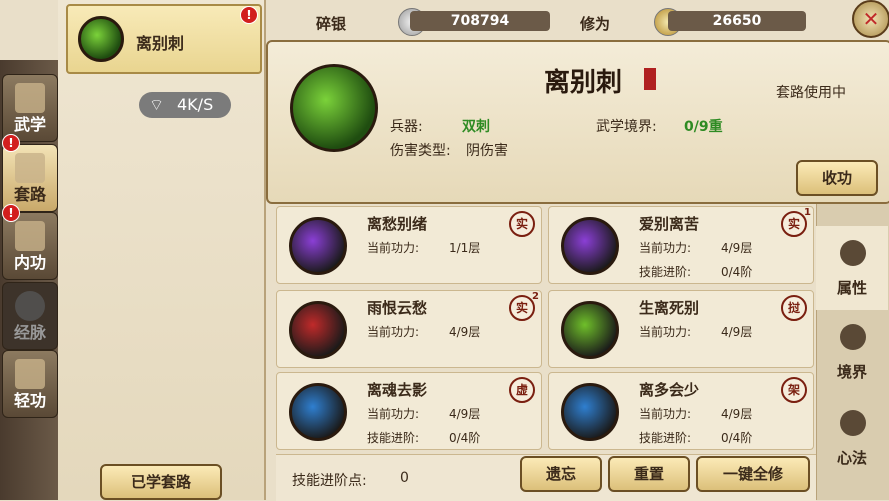 The height and width of the screenshot is (501, 889). I want to click on silver-label: 碎银, so click(331, 24).